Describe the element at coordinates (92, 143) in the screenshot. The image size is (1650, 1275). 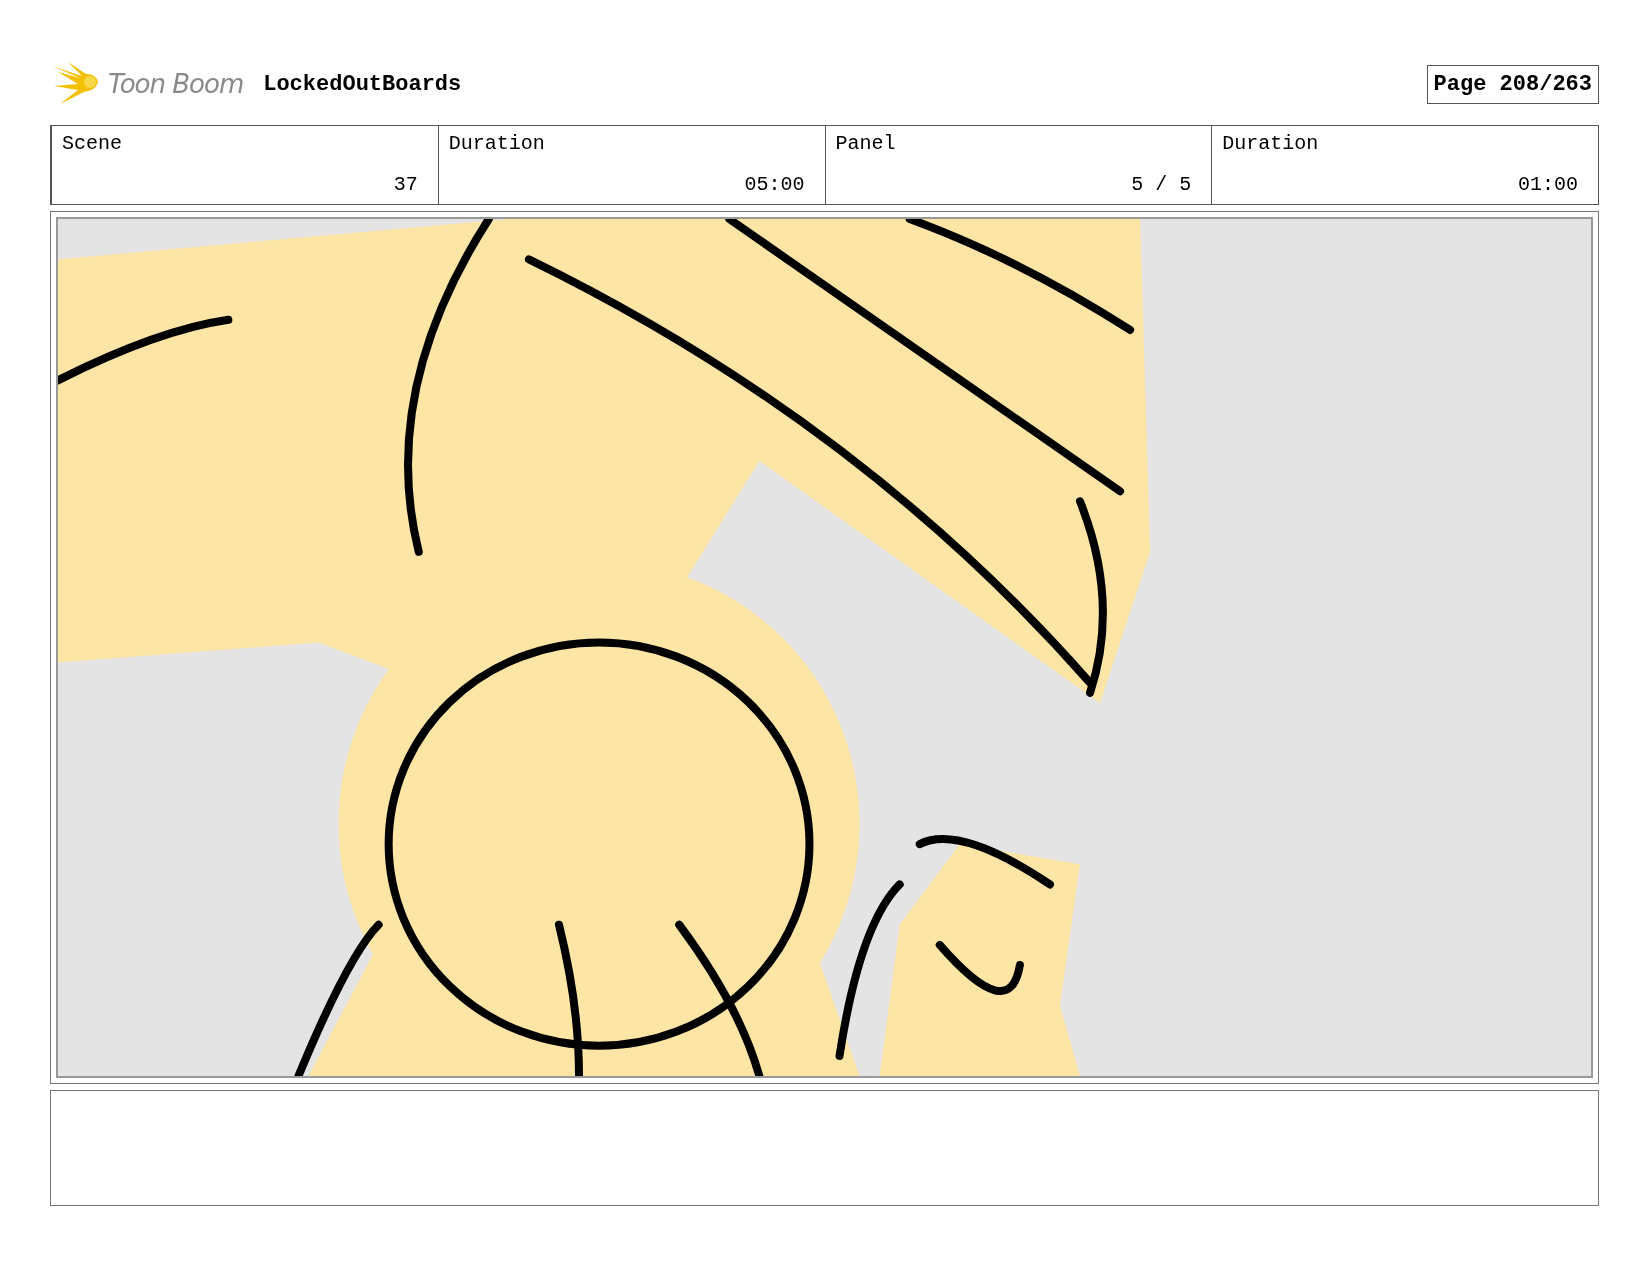
I see `field-label: Scene` at that location.